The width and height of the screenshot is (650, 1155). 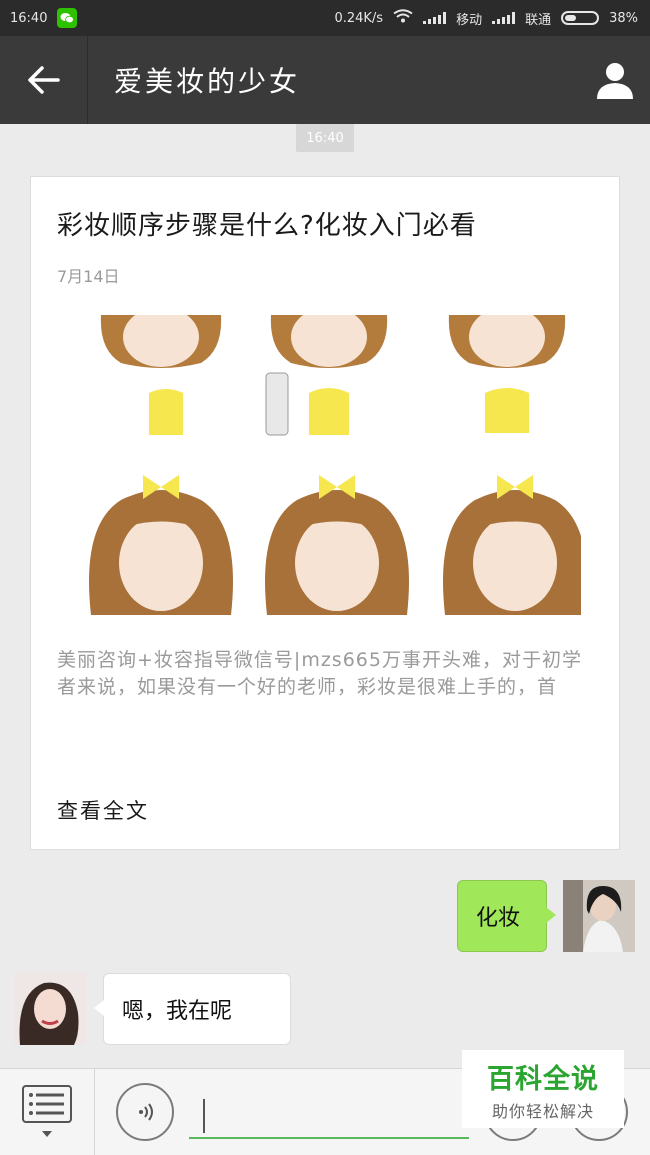 What do you see at coordinates (325, 138) in the screenshot?
I see `message-timestamp: 16:40` at bounding box center [325, 138].